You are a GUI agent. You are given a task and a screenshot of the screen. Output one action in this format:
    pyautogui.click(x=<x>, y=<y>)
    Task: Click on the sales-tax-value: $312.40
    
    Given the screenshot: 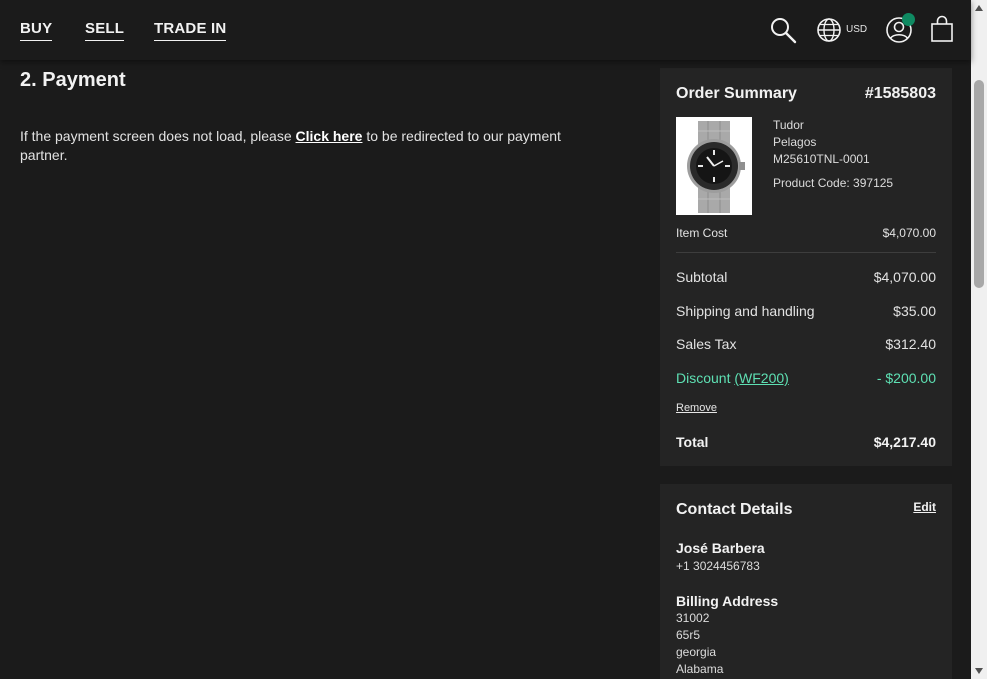 What is the action you would take?
    pyautogui.click(x=910, y=344)
    